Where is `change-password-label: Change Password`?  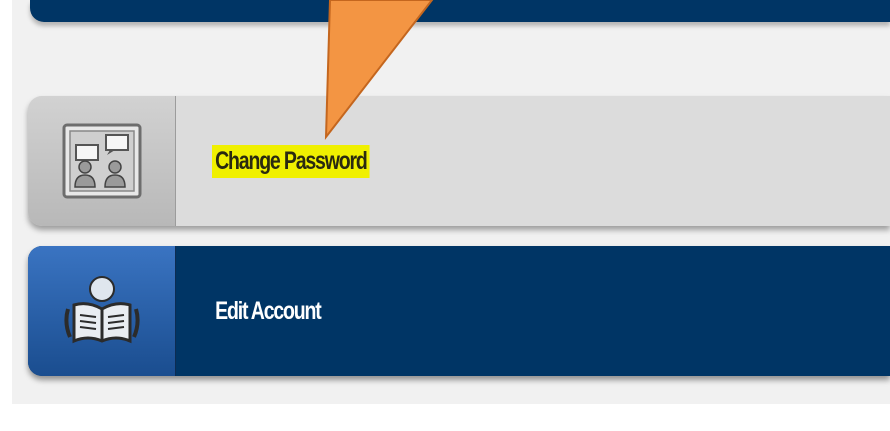
change-password-label: Change Password is located at coordinates (291, 161).